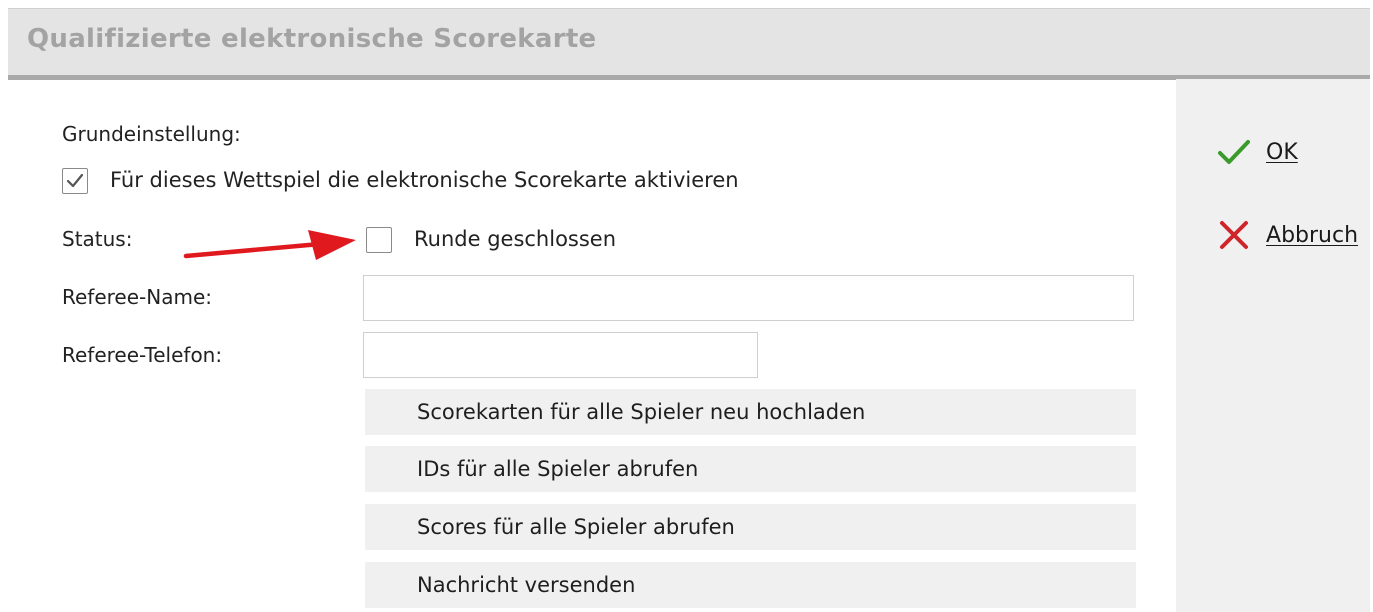  I want to click on cancel-button: Abbruch, so click(1291, 235).